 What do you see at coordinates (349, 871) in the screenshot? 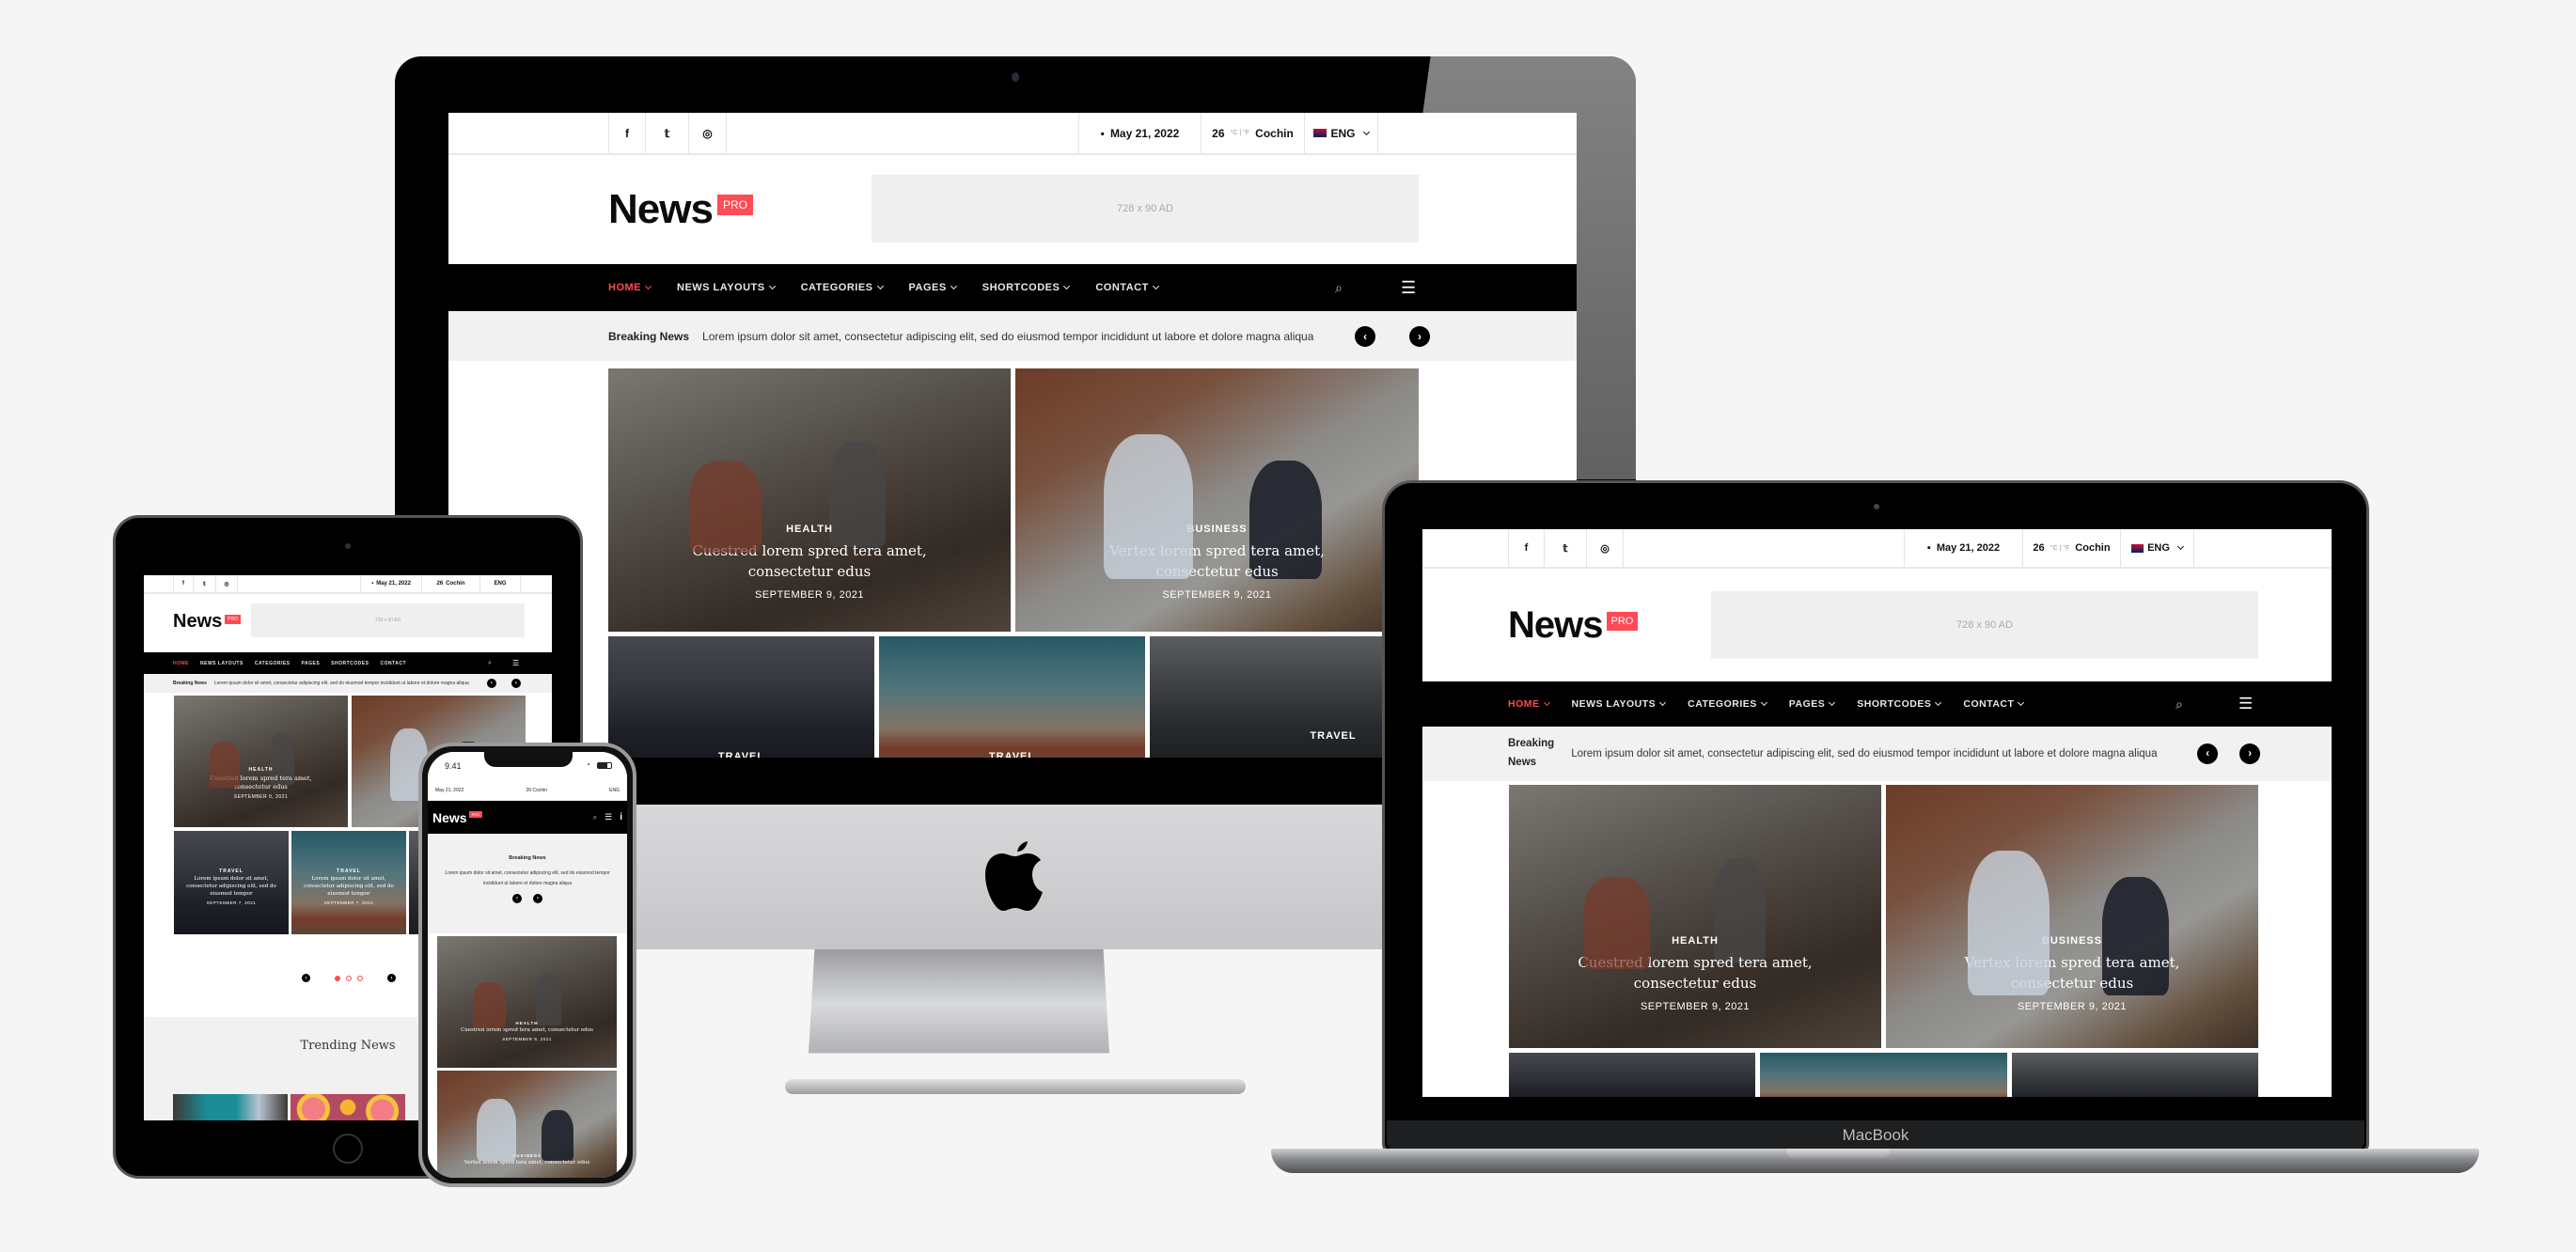
I see `secondary-1-category: TRAVEL` at bounding box center [349, 871].